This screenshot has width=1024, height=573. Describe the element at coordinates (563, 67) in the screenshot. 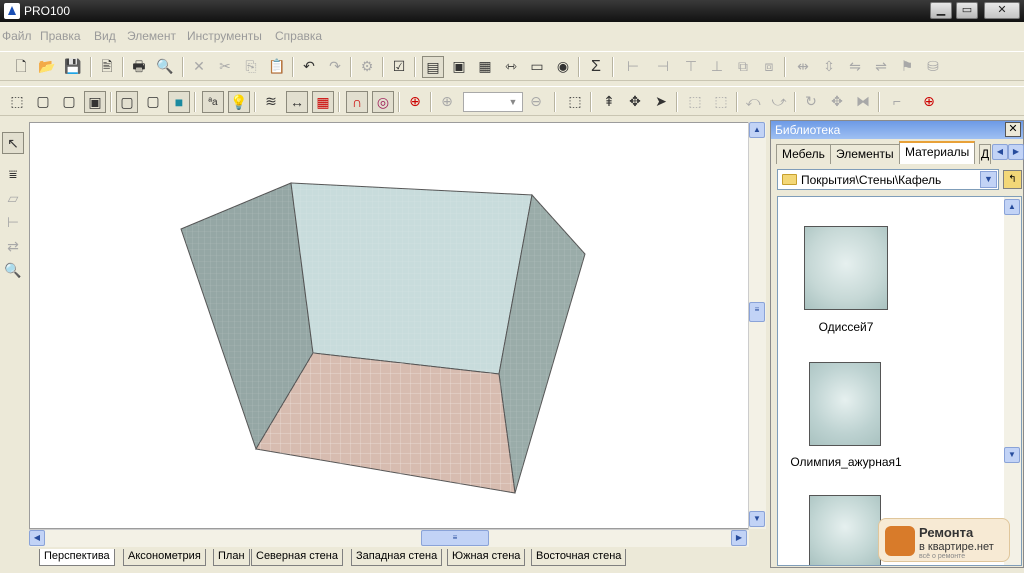

I see `price-icon: ◉` at that location.